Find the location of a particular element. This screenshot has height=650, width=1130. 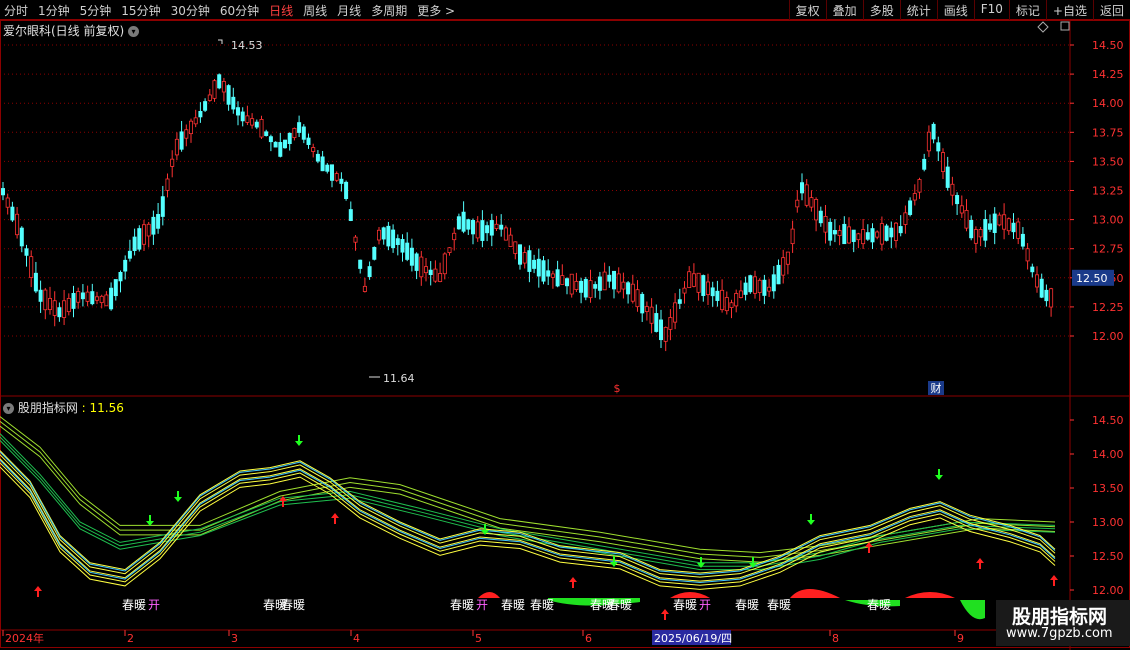

sell-arrow is located at coordinates (150, 520).